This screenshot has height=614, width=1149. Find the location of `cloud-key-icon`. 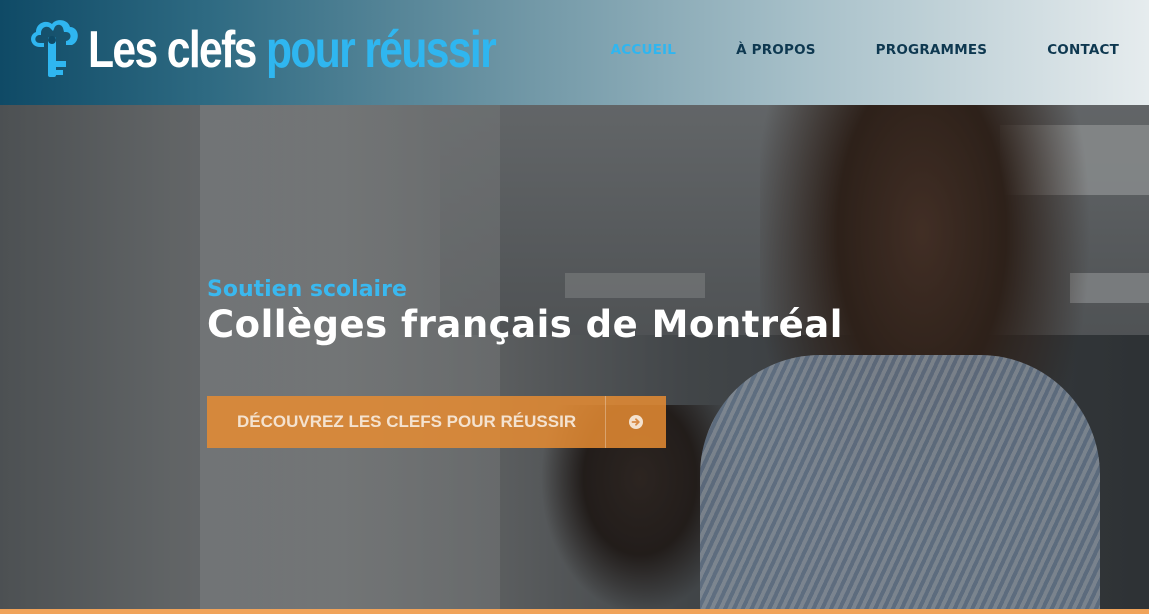

cloud-key-icon is located at coordinates (54, 48).